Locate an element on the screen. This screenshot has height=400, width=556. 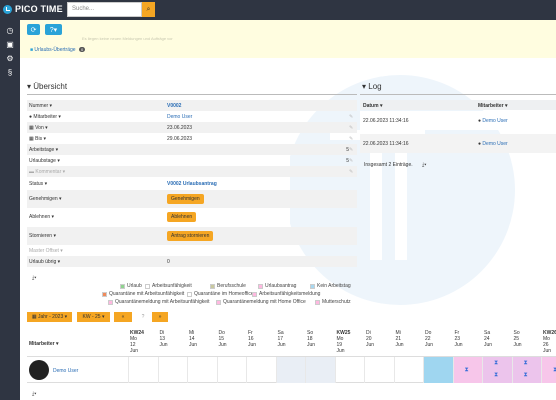
gear-icon: ⚙ is located at coordinates (10, 59).